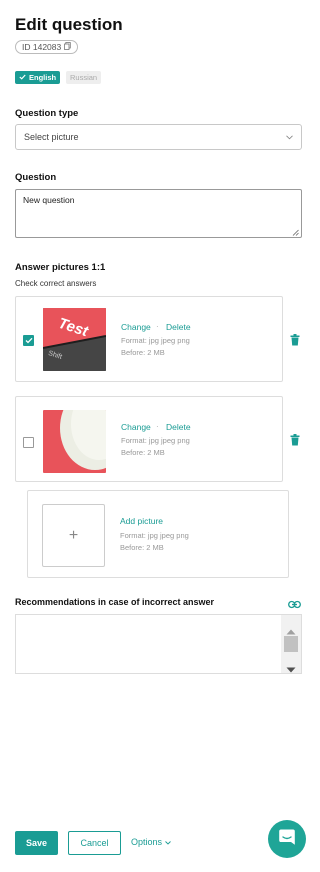 This screenshot has width=320, height=872. I want to click on question-type-label: Question type, so click(47, 113).